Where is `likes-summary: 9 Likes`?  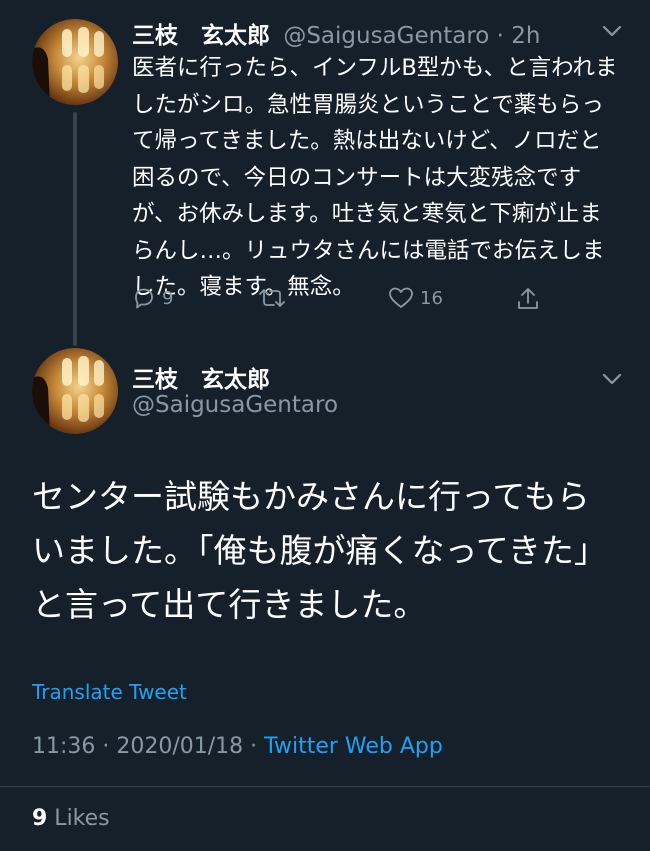 likes-summary: 9 Likes is located at coordinates (71, 818).